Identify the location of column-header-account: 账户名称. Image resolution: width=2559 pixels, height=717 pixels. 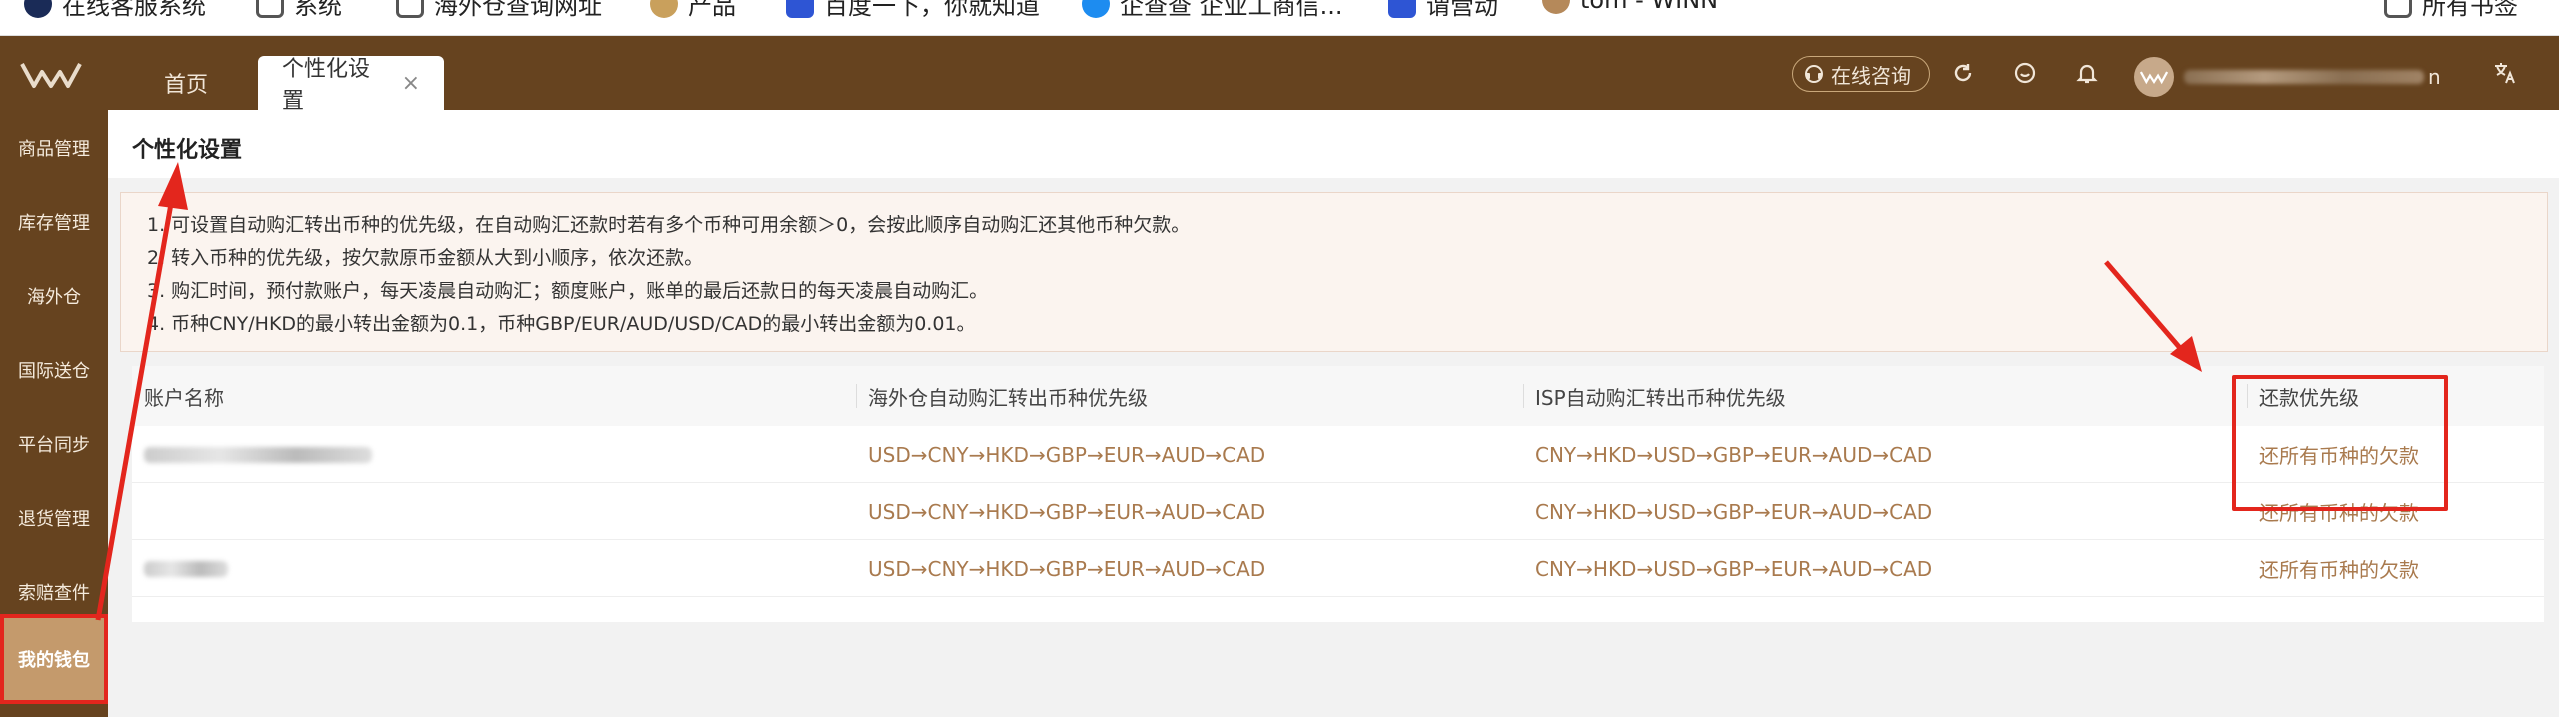
(184, 396).